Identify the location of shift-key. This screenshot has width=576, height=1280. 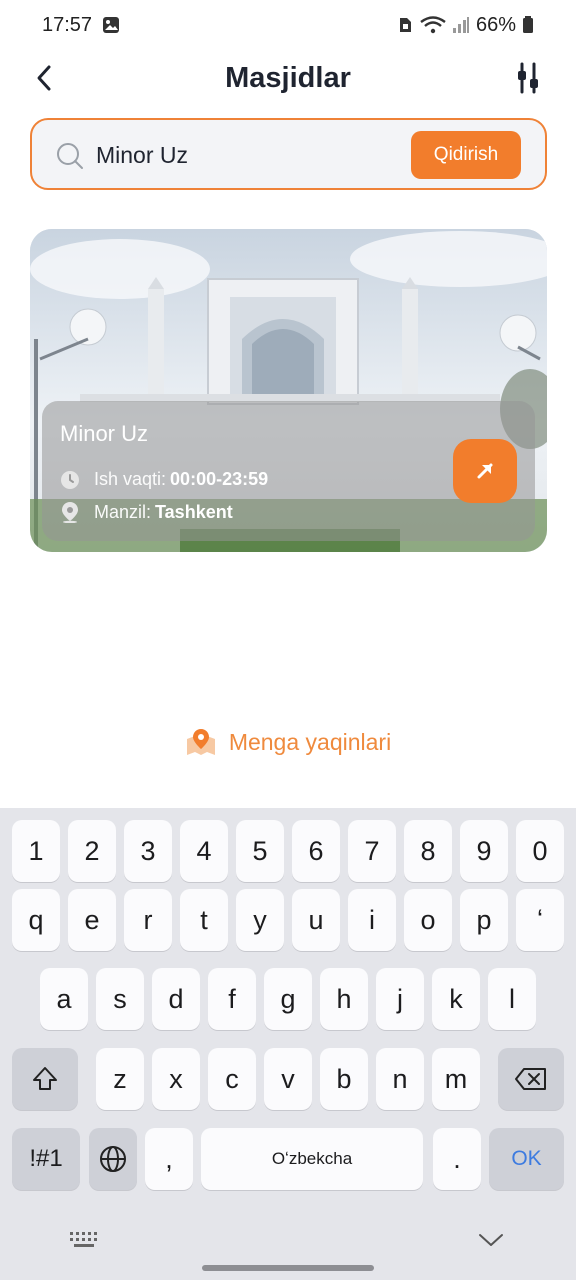
(45, 1079).